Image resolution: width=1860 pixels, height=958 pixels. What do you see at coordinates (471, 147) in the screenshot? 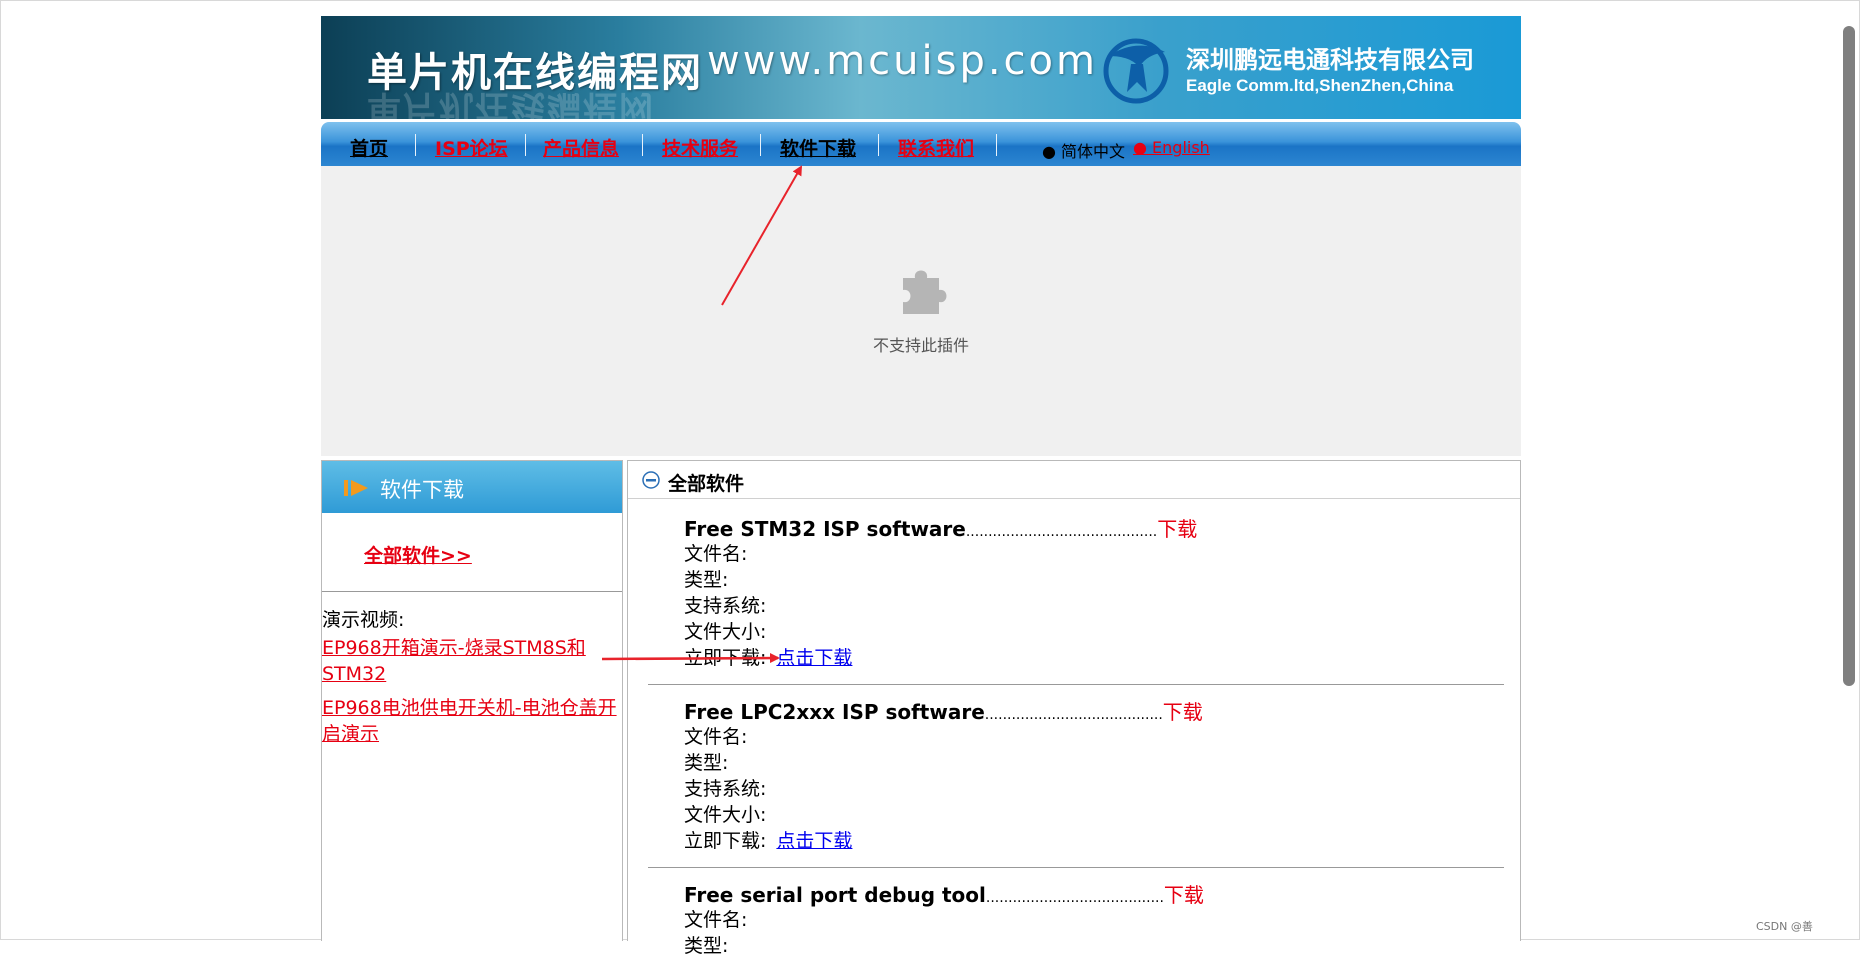
I see `nav-isp-forum: ISP论坛` at bounding box center [471, 147].